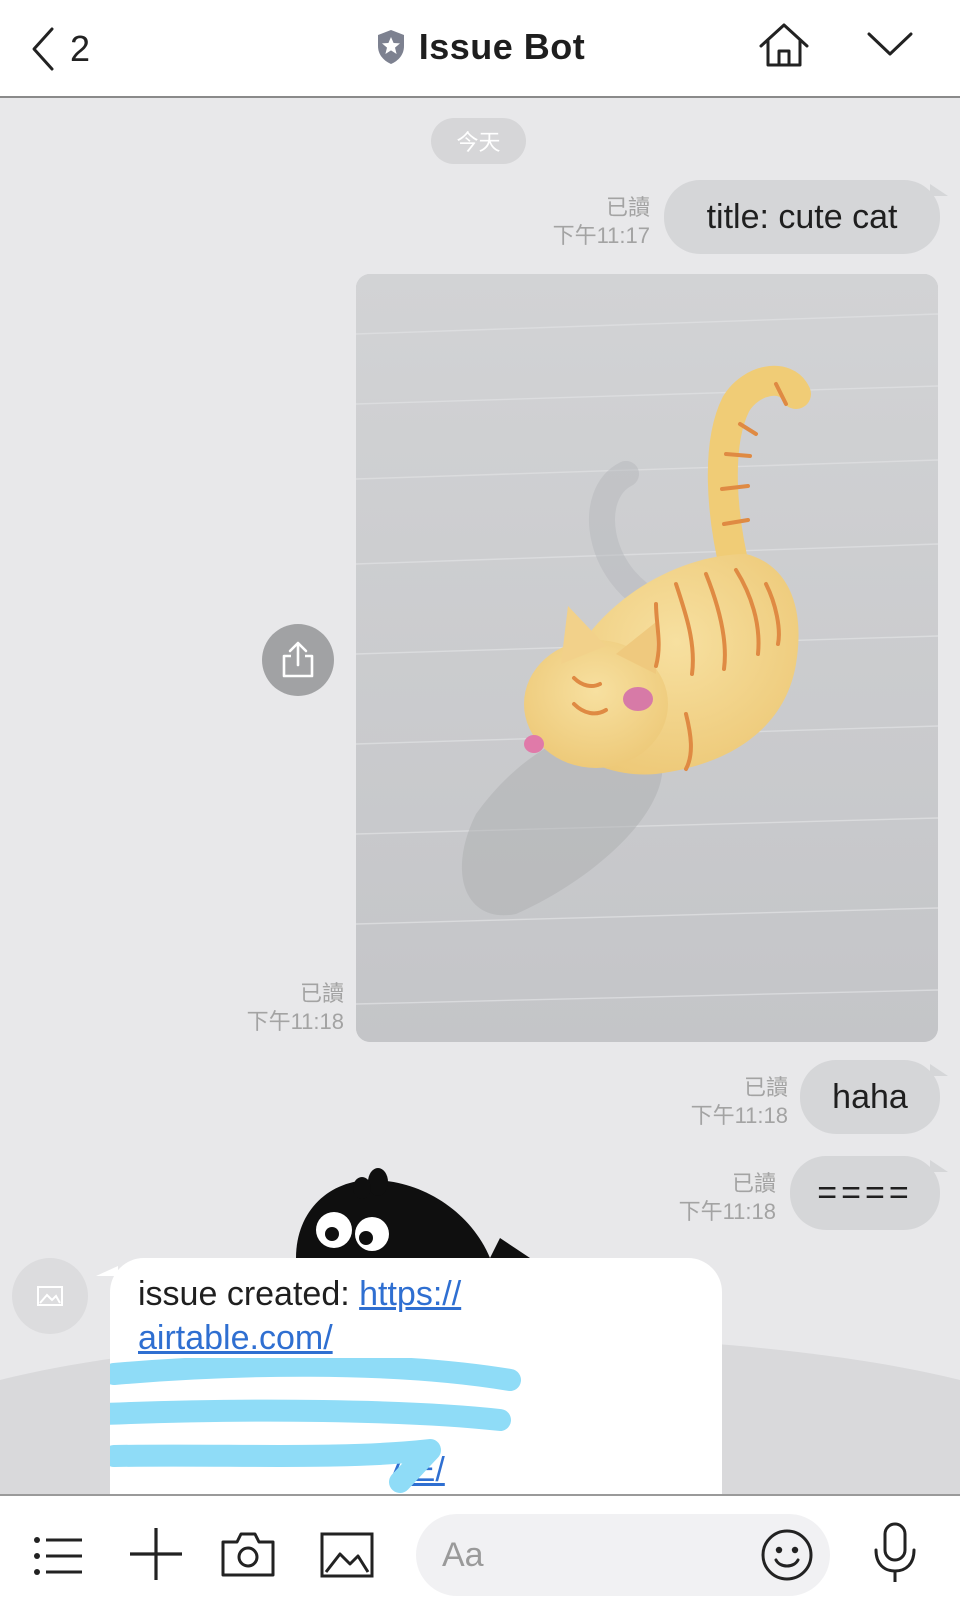  Describe the element at coordinates (295, 1021) in the screenshot. I see `message-time: 下午11:18` at that location.